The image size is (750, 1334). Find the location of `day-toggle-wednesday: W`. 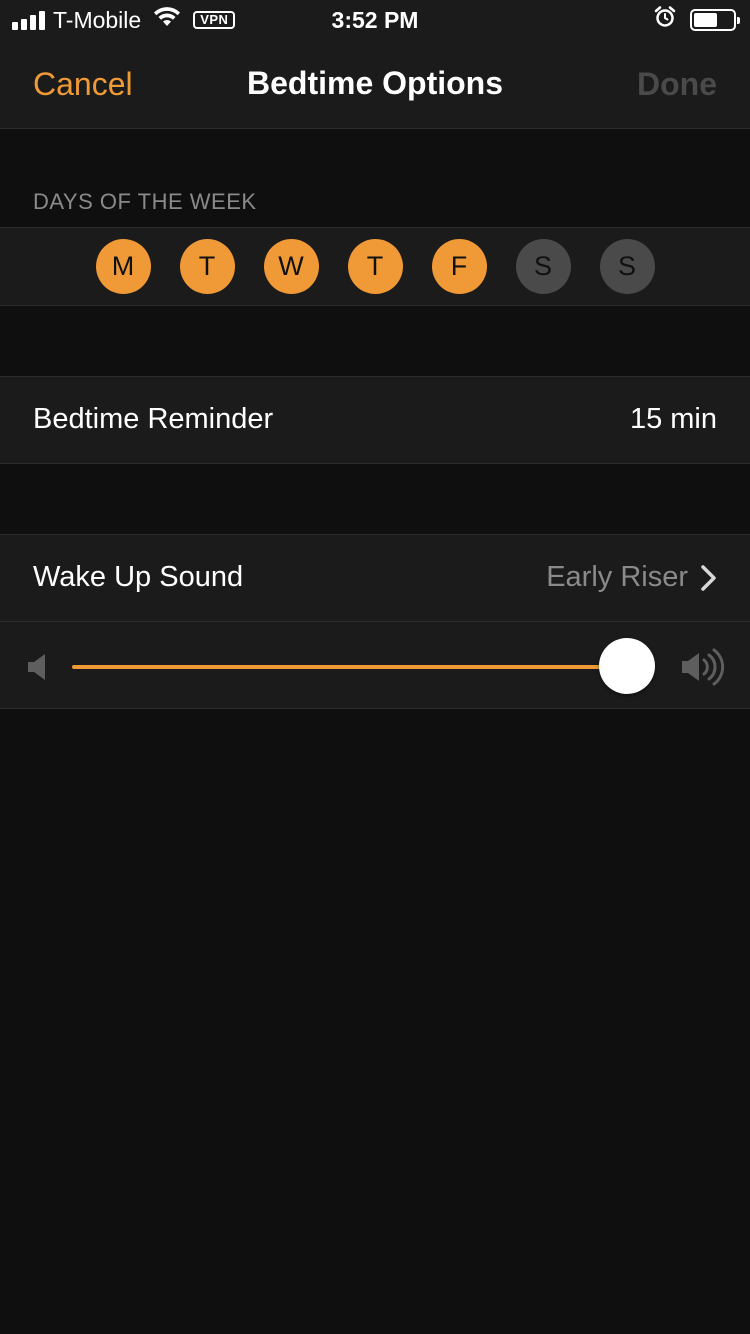

day-toggle-wednesday: W is located at coordinates (291, 266).